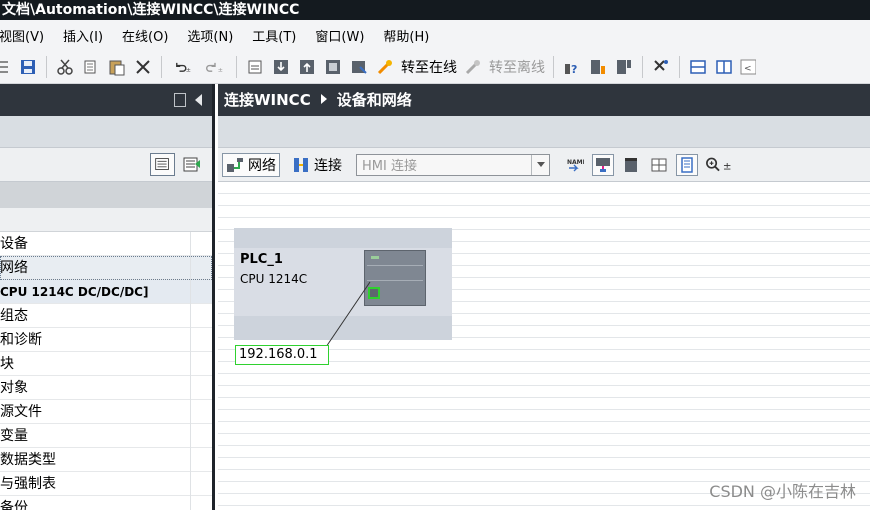 The height and width of the screenshot is (510, 870). What do you see at coordinates (106, 388) in the screenshot?
I see `tree-item-objects: 对象` at bounding box center [106, 388].